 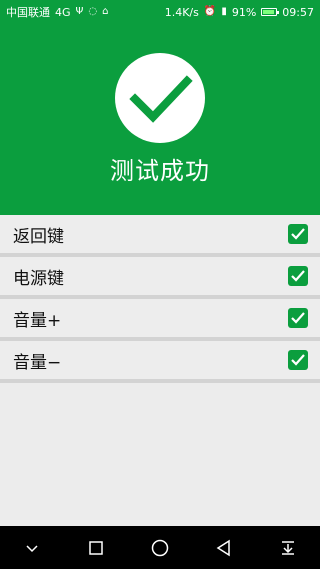 What do you see at coordinates (93, 11) in the screenshot?
I see `sync-icon: ◌` at bounding box center [93, 11].